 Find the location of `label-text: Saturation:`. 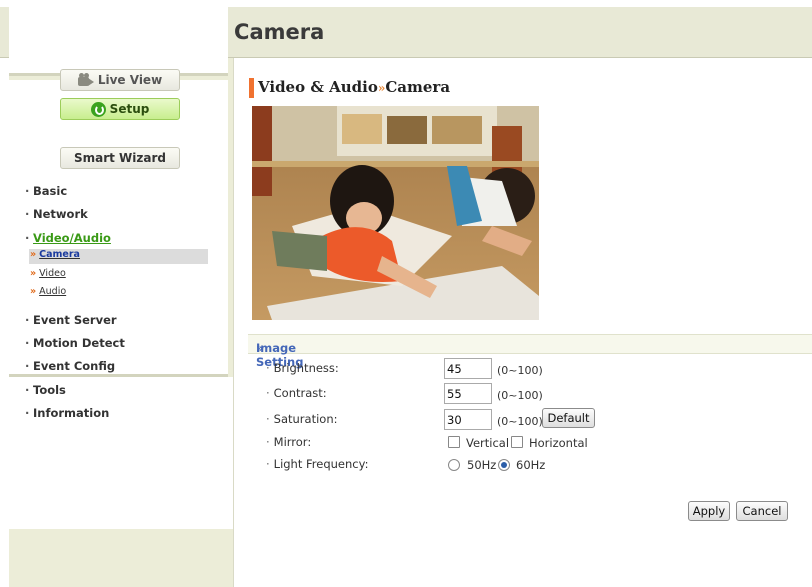

label-text: Saturation: is located at coordinates (305, 419).